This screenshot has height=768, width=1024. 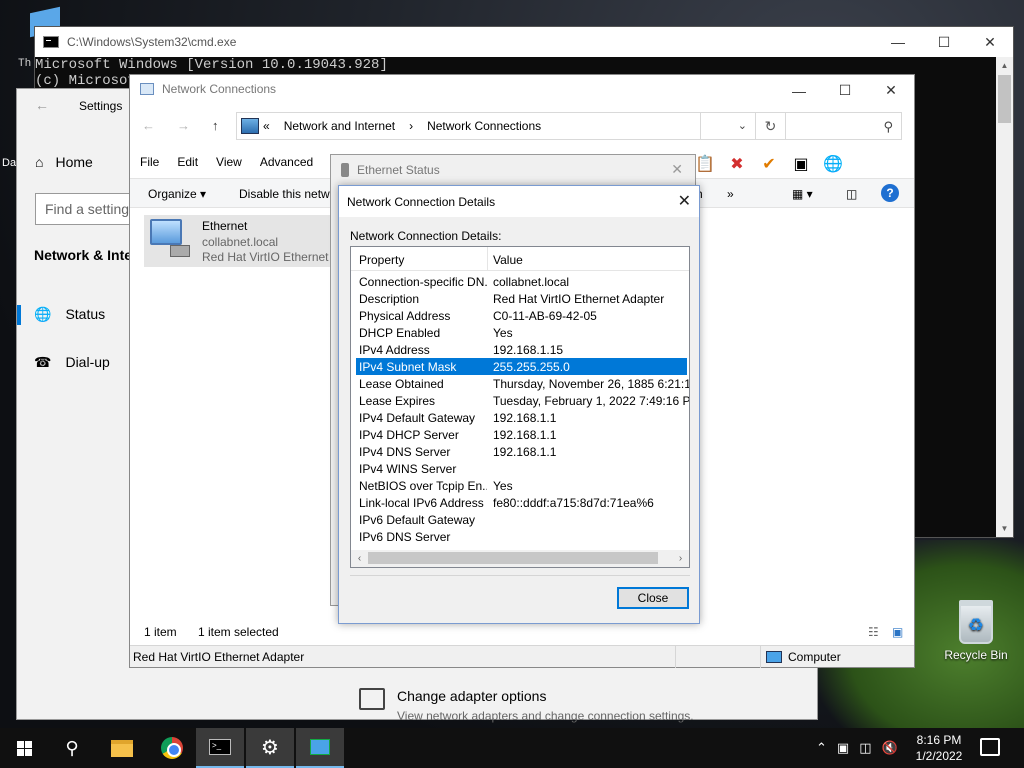 I want to click on organize-button: Organize ▾, so click(x=177, y=194).